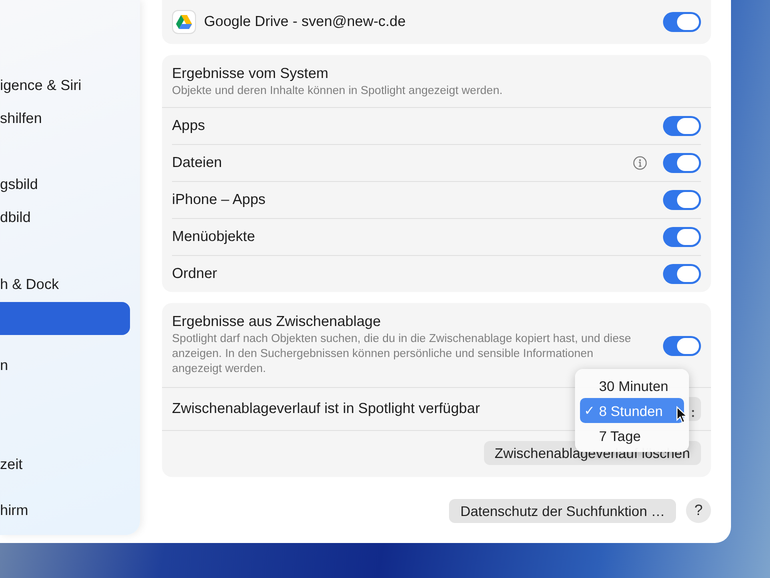  I want to click on info-icon, so click(640, 163).